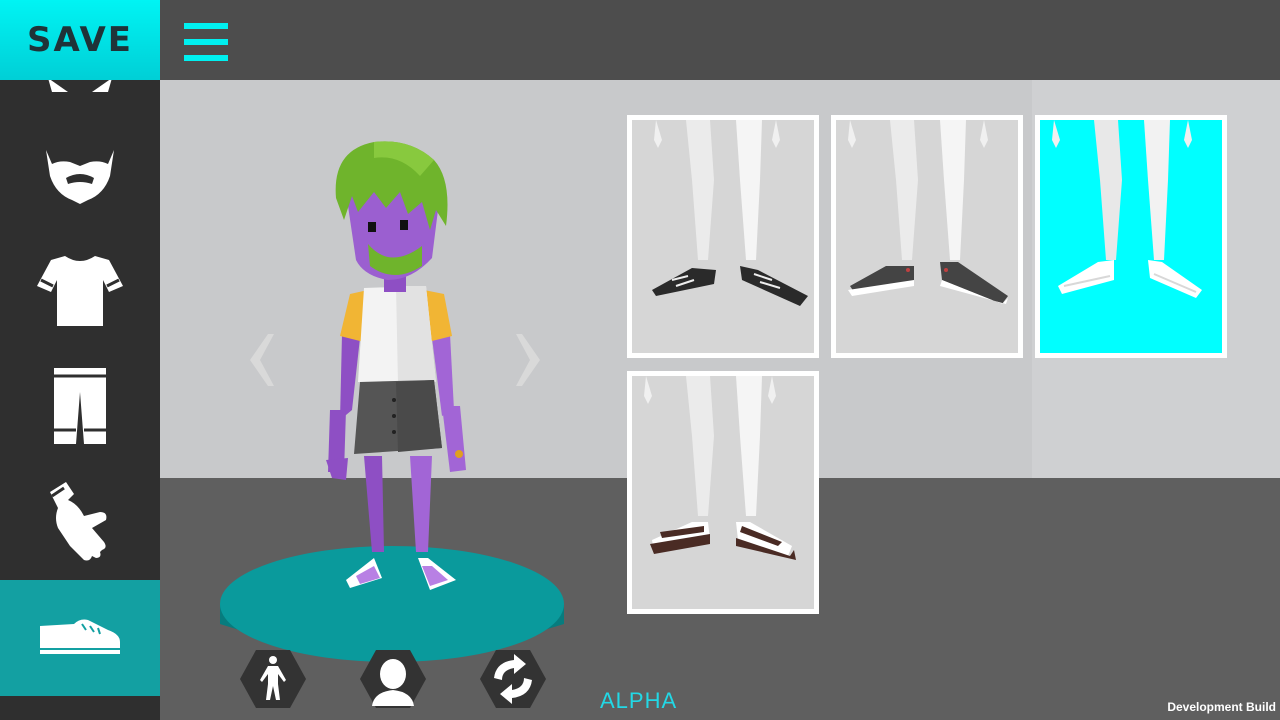  I want to click on development-build-label: Development Build, so click(1221, 707).